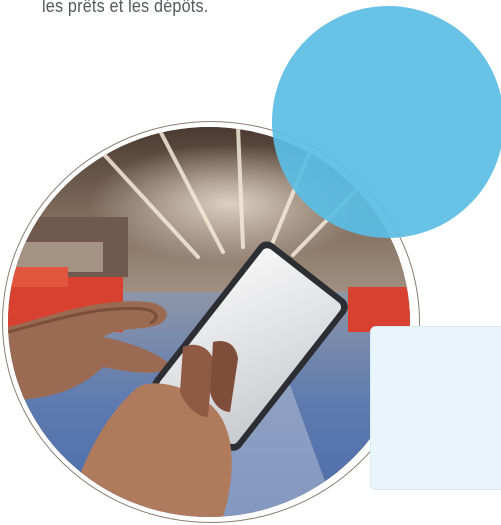 The height and width of the screenshot is (525, 501). I want to click on info-card, so click(435, 408).